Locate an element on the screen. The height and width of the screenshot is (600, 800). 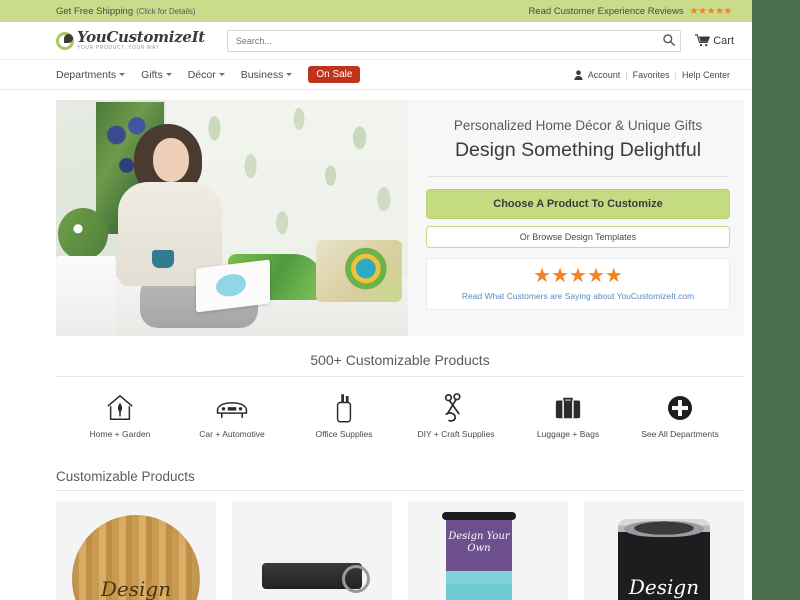
rating-stars-small: ★★★★★ is located at coordinates (711, 11).